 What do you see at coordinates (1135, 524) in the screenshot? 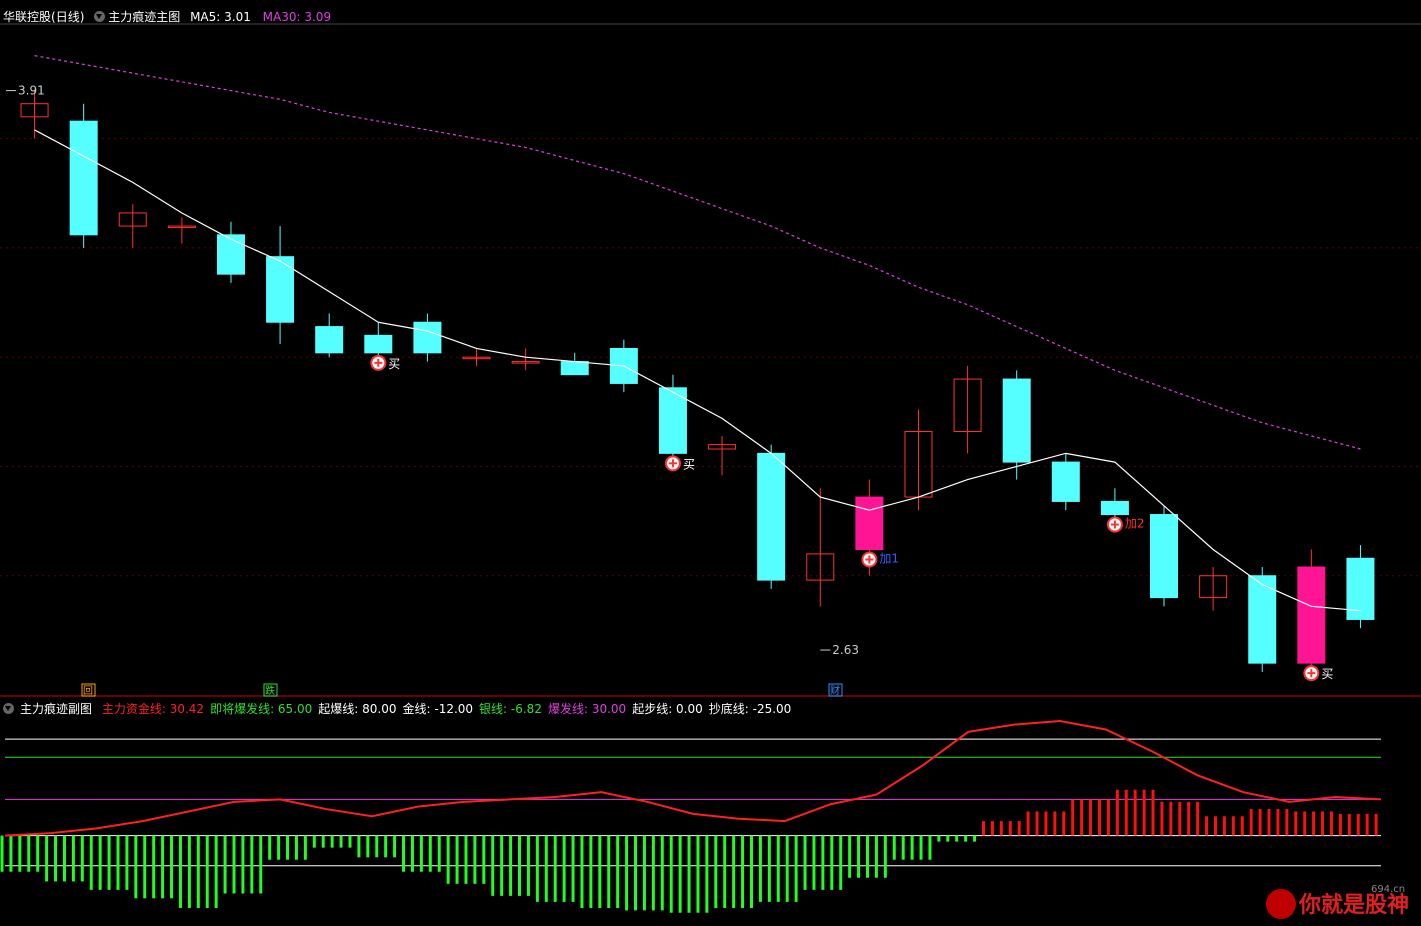
I see `add-signal-label: 加2` at bounding box center [1135, 524].